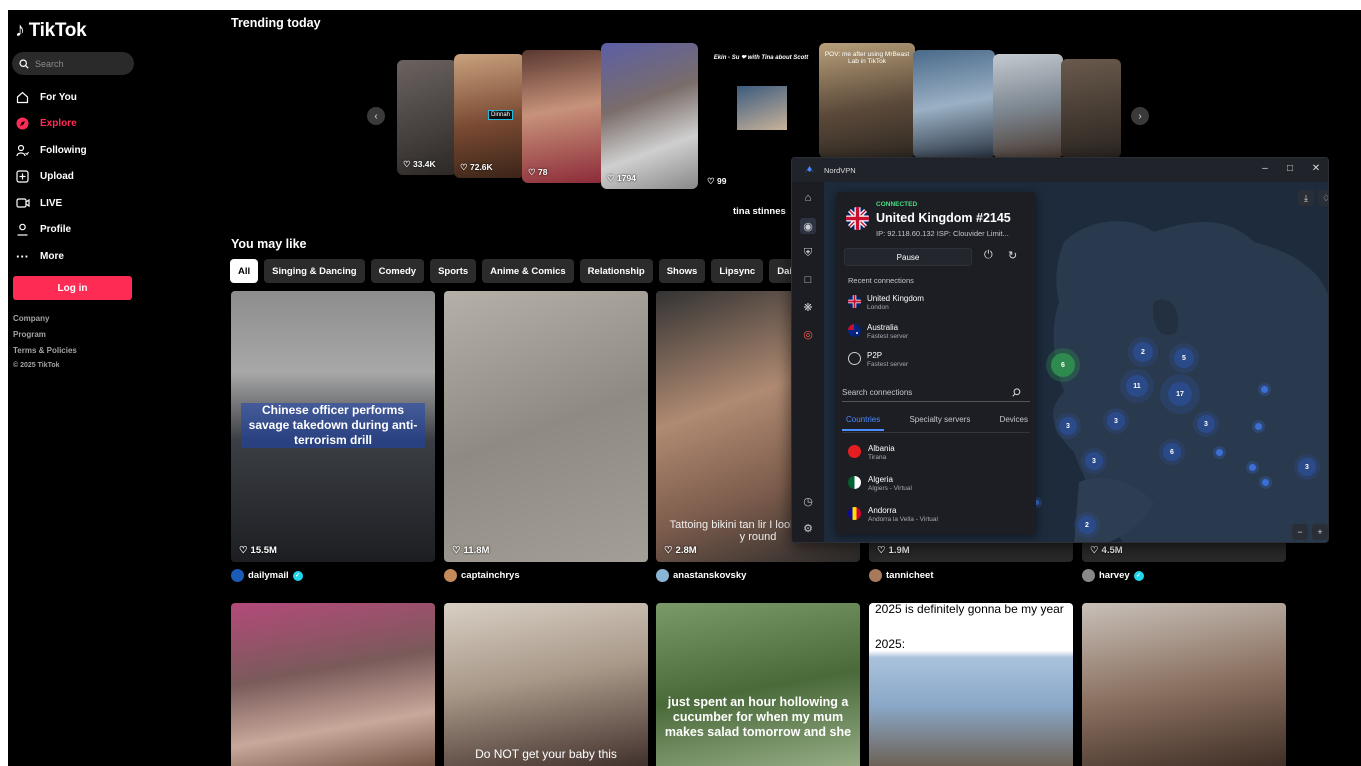 This screenshot has height=766, width=1361. What do you see at coordinates (808, 226) in the screenshot?
I see `globe-icon: ◉` at bounding box center [808, 226].